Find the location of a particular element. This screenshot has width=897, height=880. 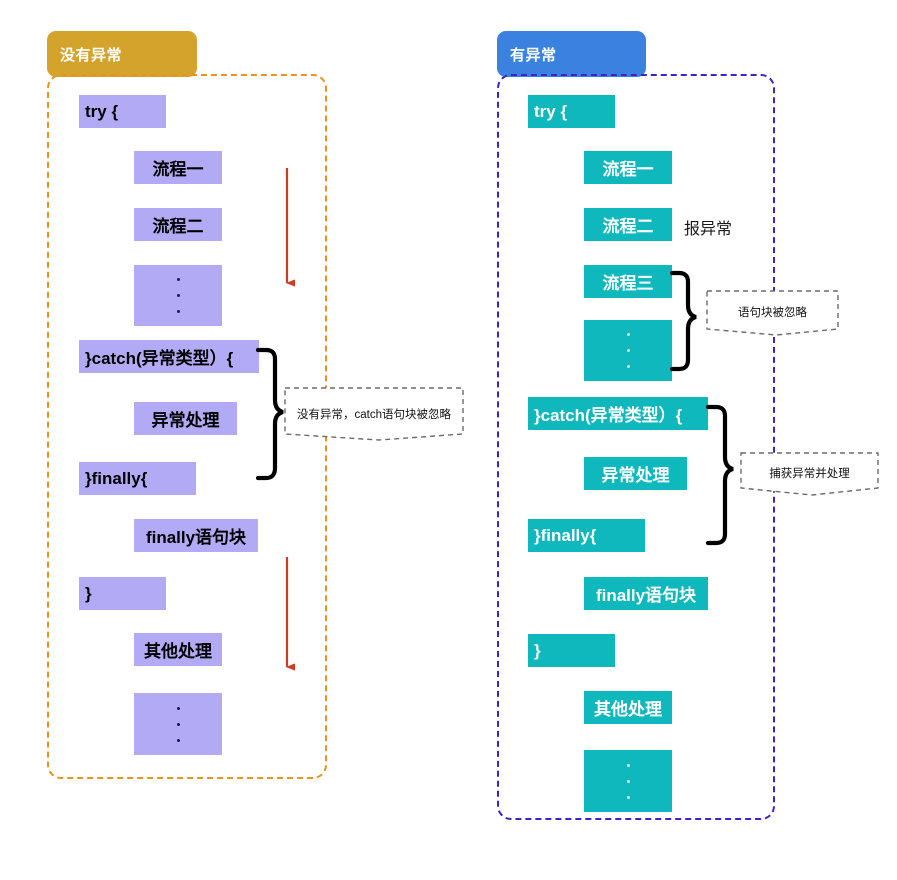

right-block-exception-handling: 异常处理 is located at coordinates (635, 473).